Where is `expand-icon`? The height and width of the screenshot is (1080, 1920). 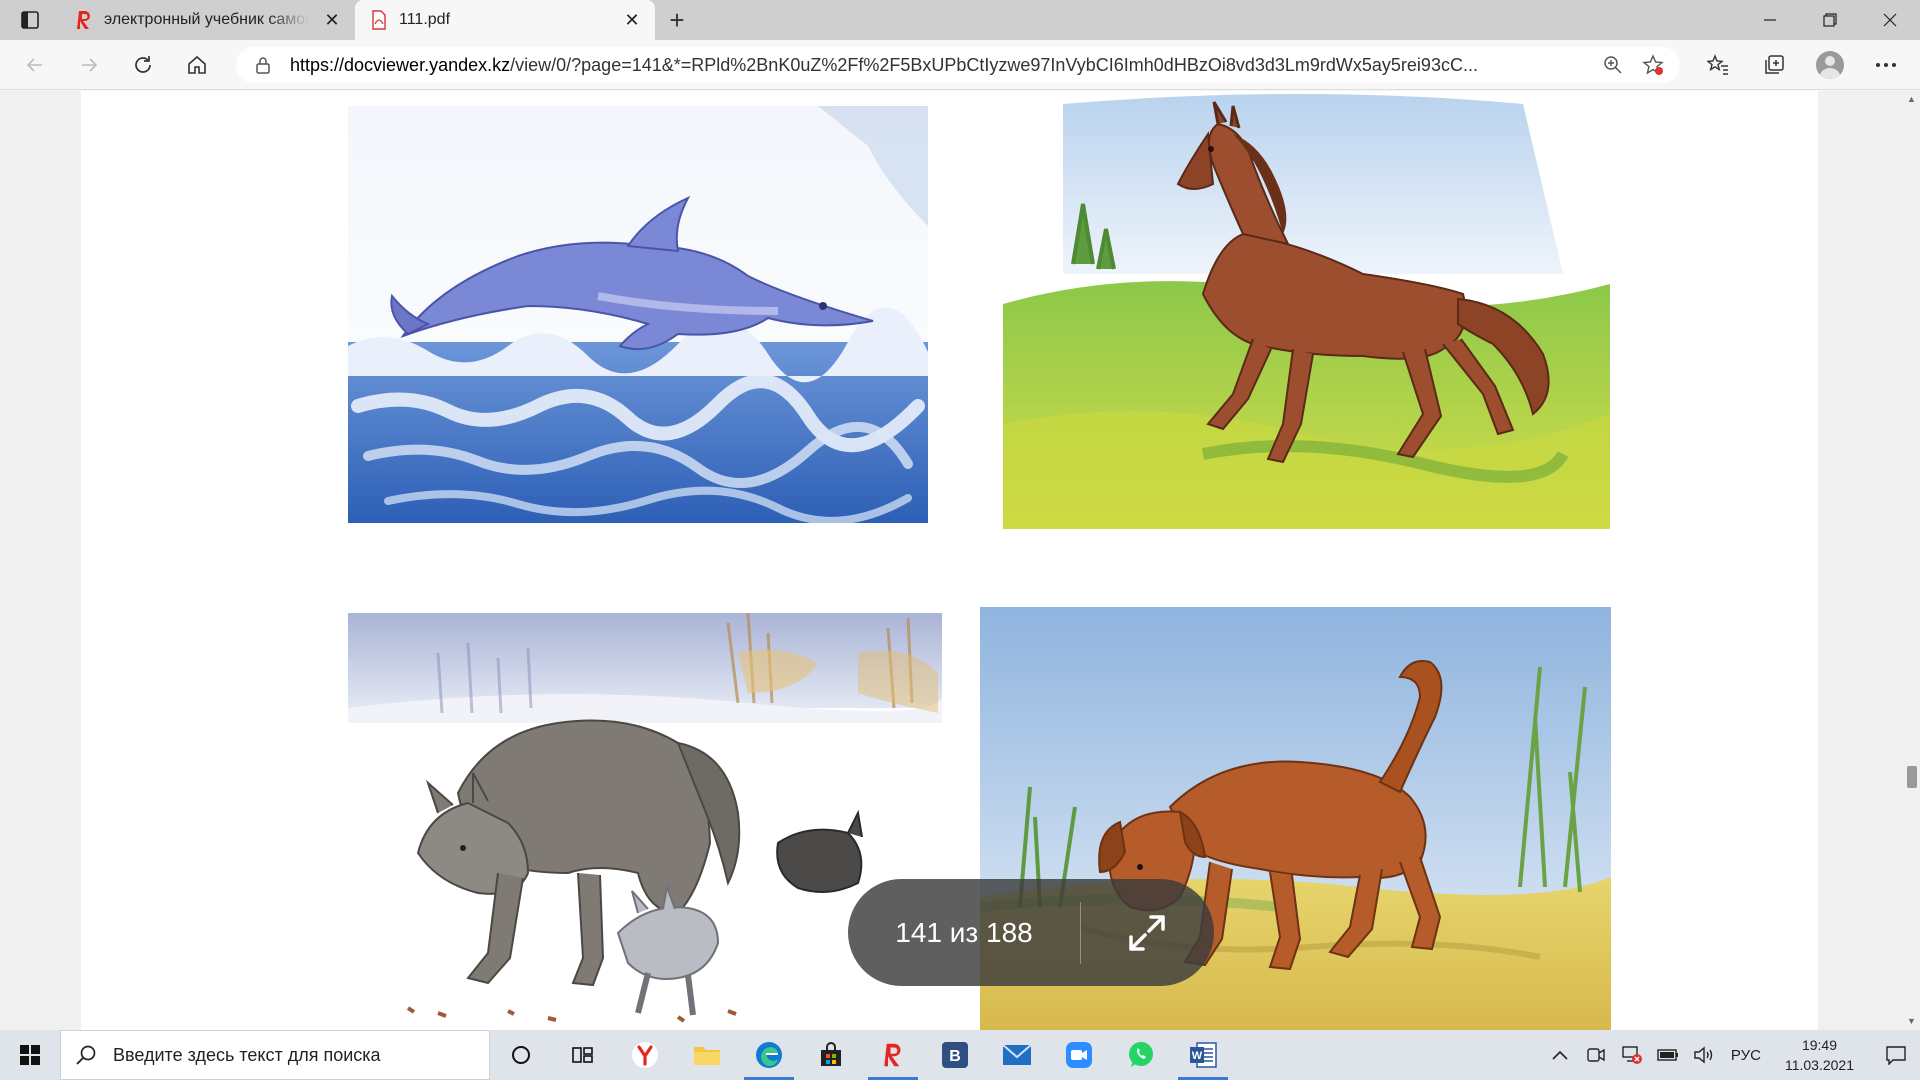
expand-icon is located at coordinates (1147, 932).